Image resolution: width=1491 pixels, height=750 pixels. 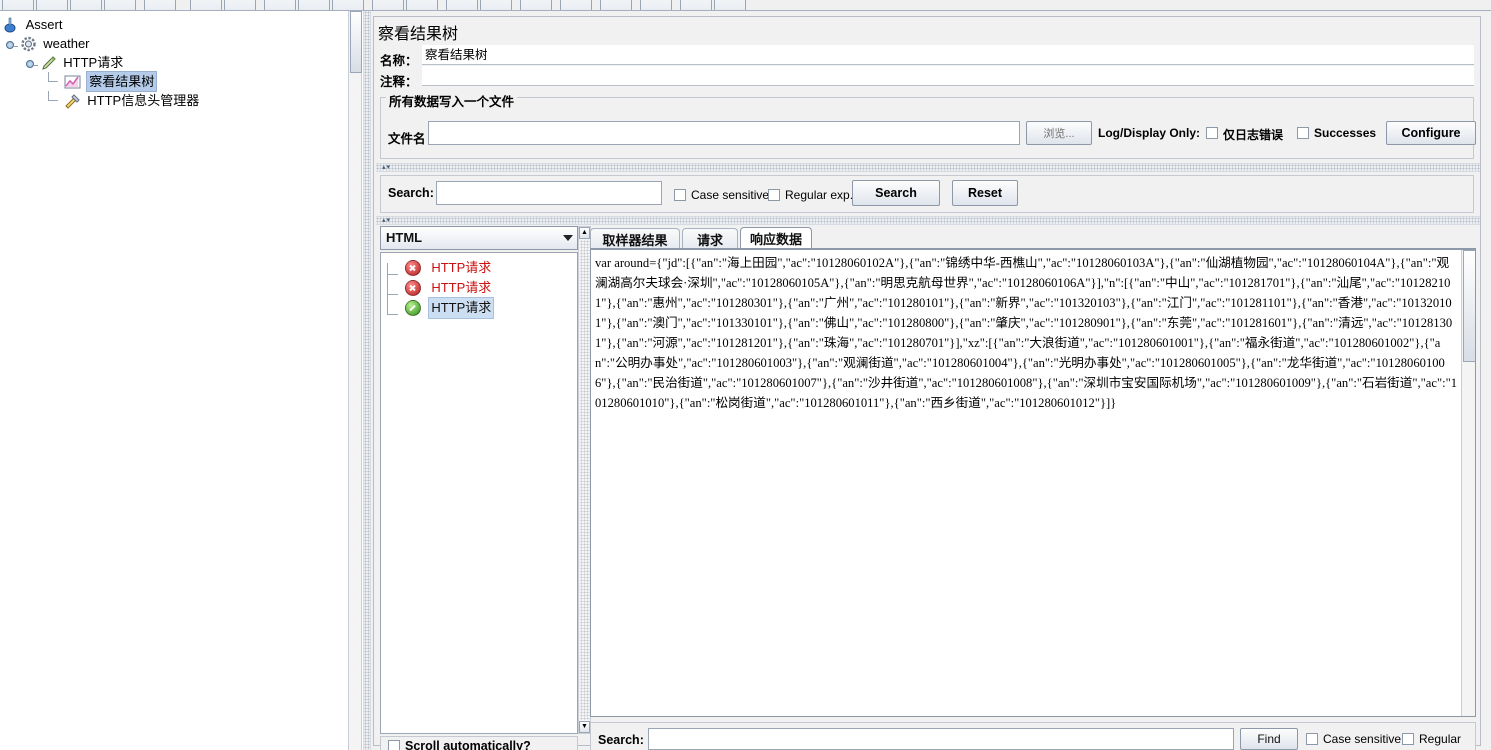 I want to click on test-plan-tree: Assert weather HTTP请求 察看结果树 HTTP信息头管理器, so click(x=174, y=60).